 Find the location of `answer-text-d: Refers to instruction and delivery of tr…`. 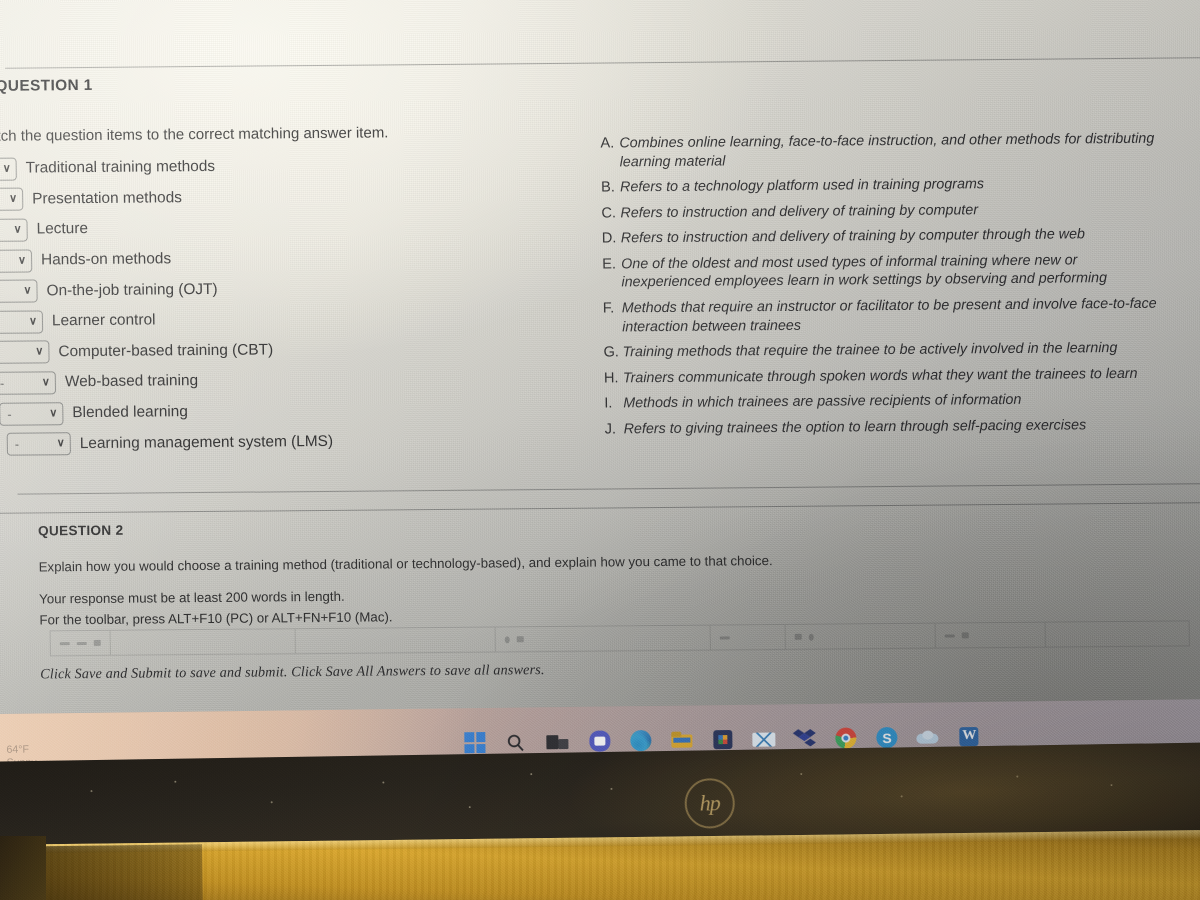

answer-text-d: Refers to instruction and delivery of tr… is located at coordinates (853, 236).